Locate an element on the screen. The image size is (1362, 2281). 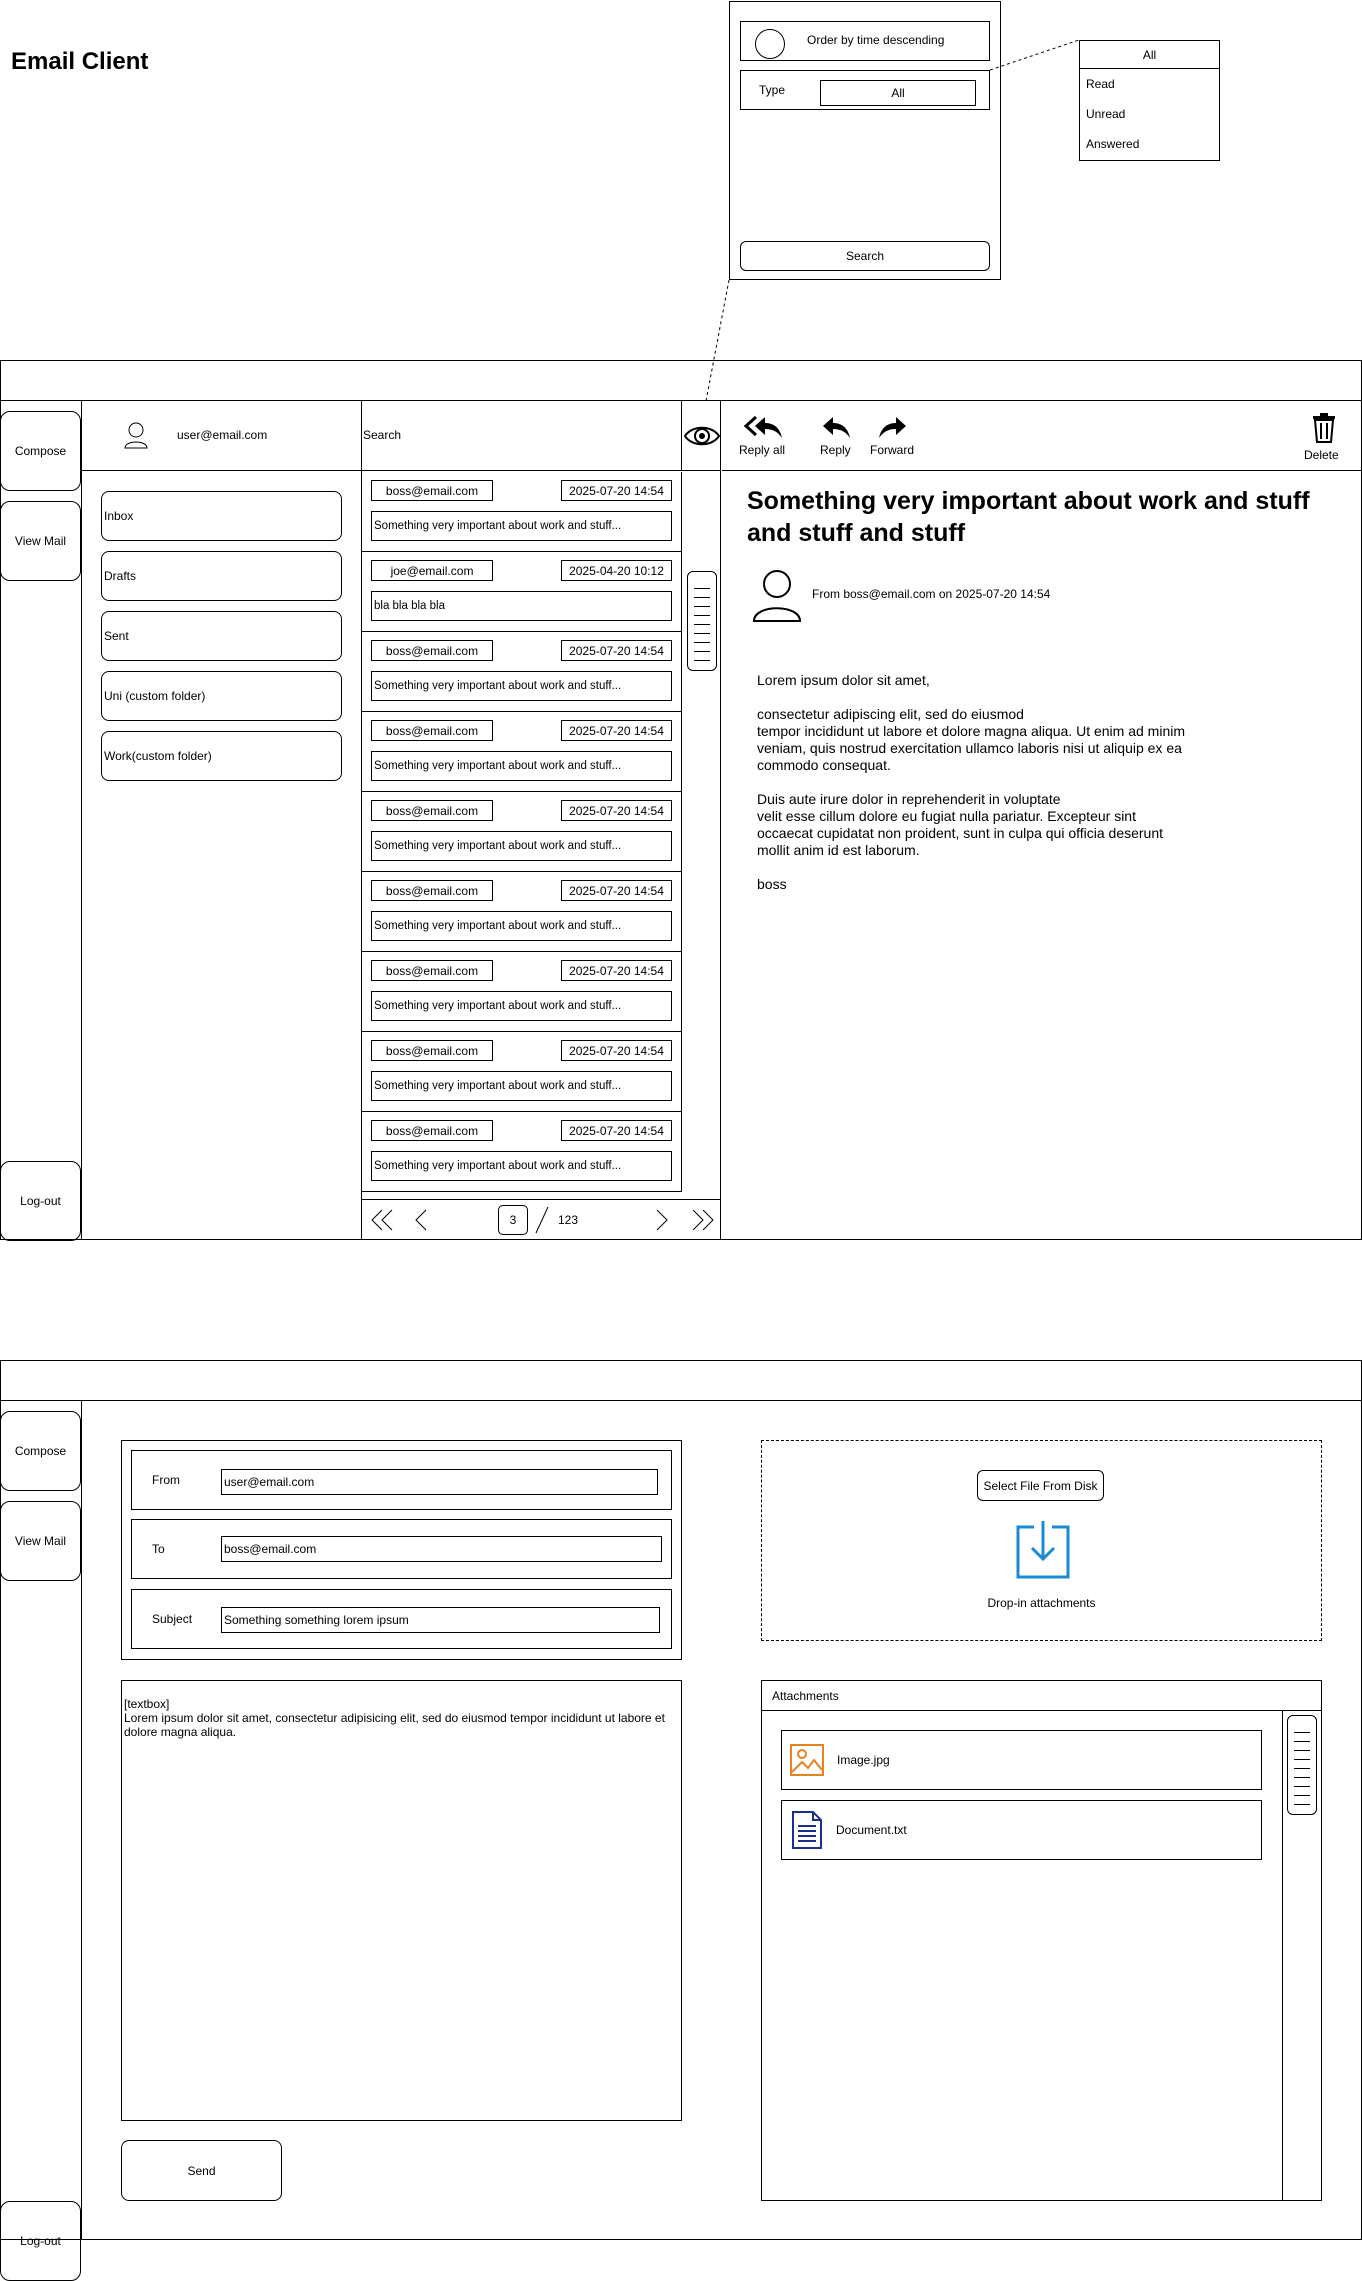
total-pages: 123 is located at coordinates (568, 1220).